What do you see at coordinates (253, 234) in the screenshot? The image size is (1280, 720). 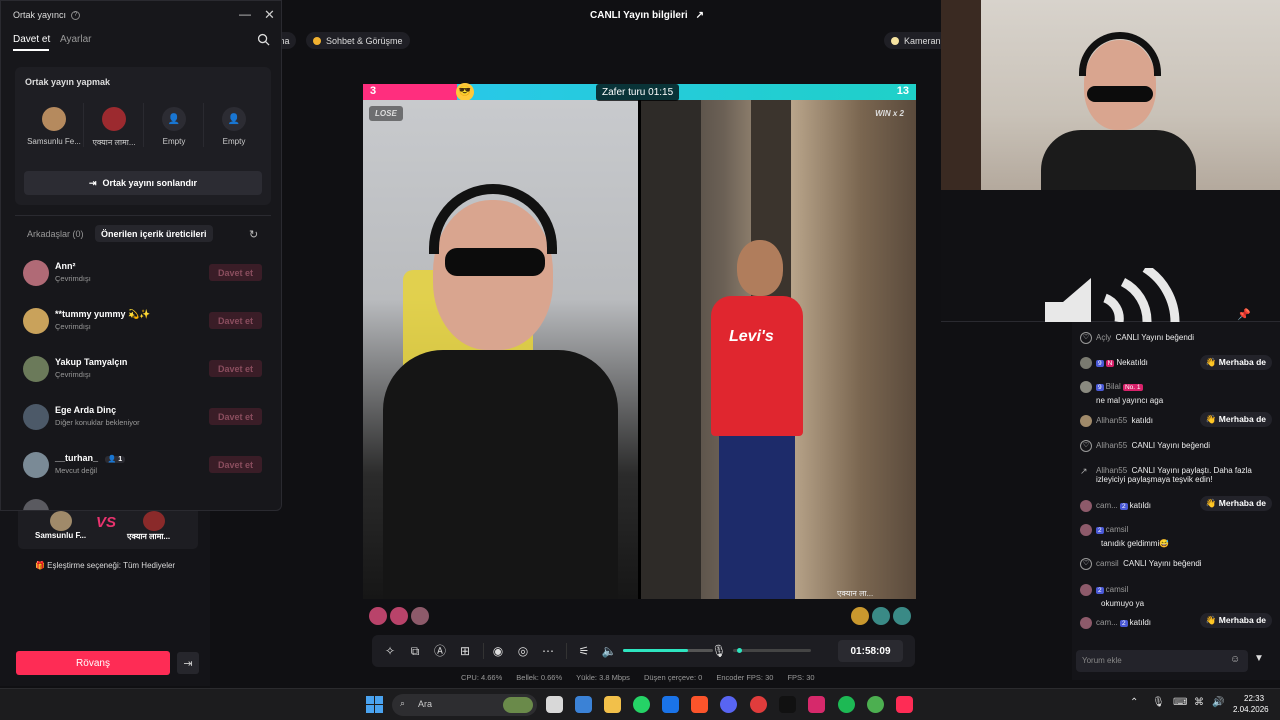 I see `refresh-icon: ↻` at bounding box center [253, 234].